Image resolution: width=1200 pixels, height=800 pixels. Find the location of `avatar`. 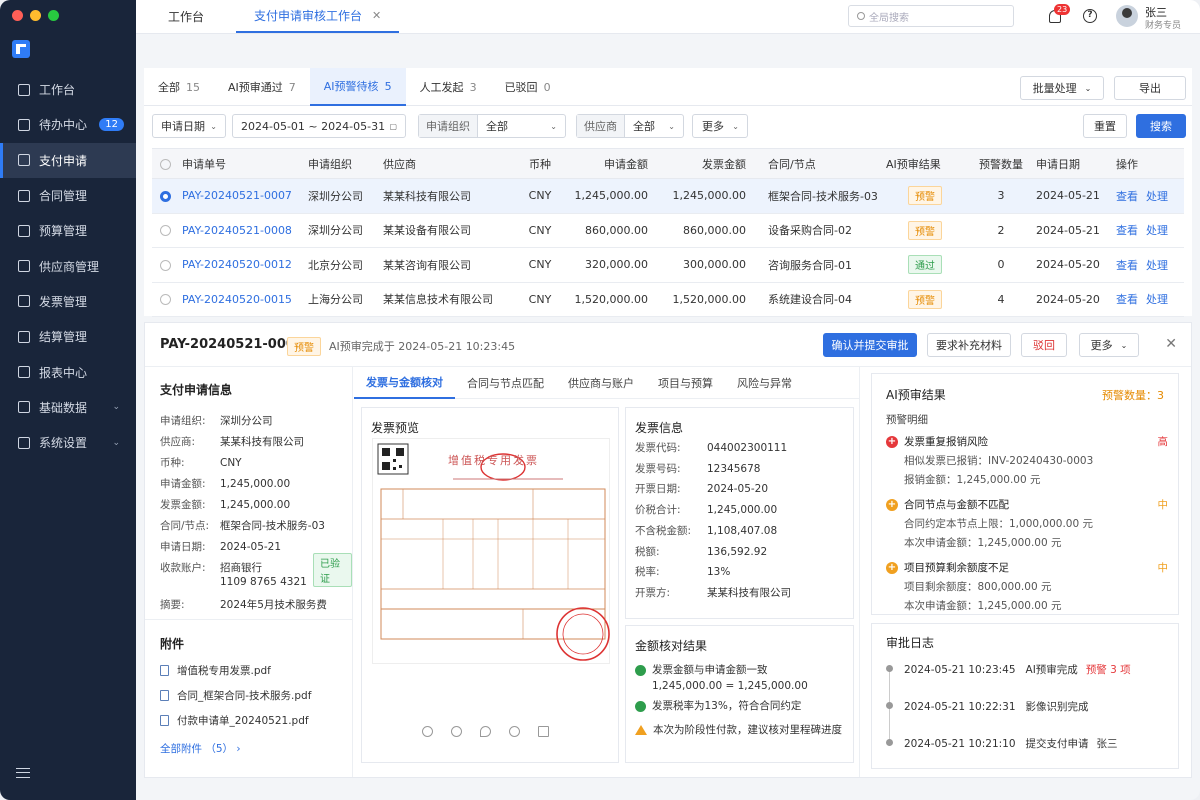

avatar is located at coordinates (1127, 16).